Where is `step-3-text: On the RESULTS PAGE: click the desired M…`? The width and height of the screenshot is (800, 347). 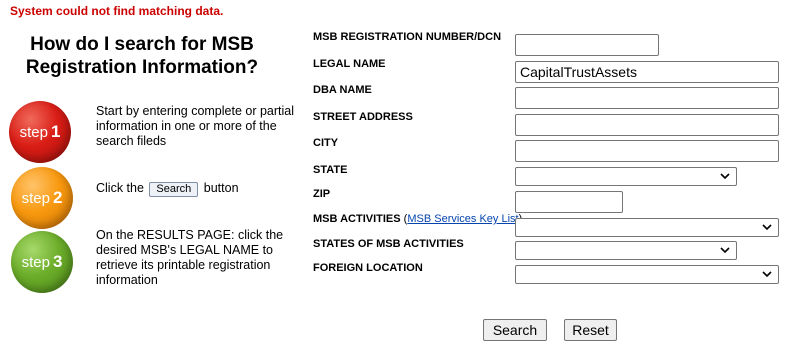 step-3-text: On the RESULTS PAGE: click the desired M… is located at coordinates (190, 257).